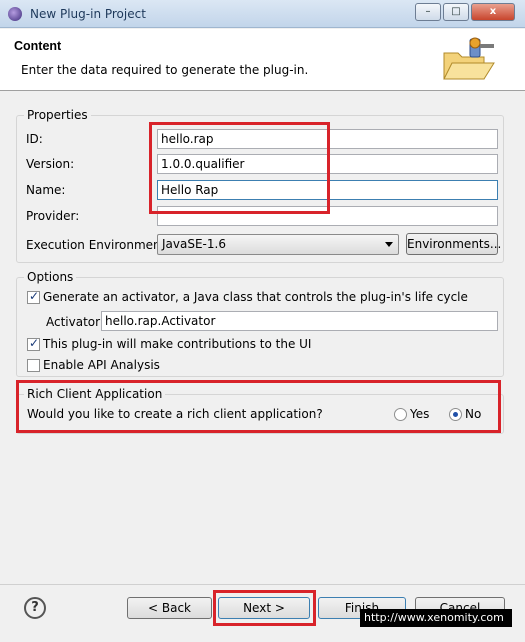 This screenshot has height=642, width=525. What do you see at coordinates (194, 244) in the screenshot?
I see `execution-environment-value: JavaSE-1.6` at bounding box center [194, 244].